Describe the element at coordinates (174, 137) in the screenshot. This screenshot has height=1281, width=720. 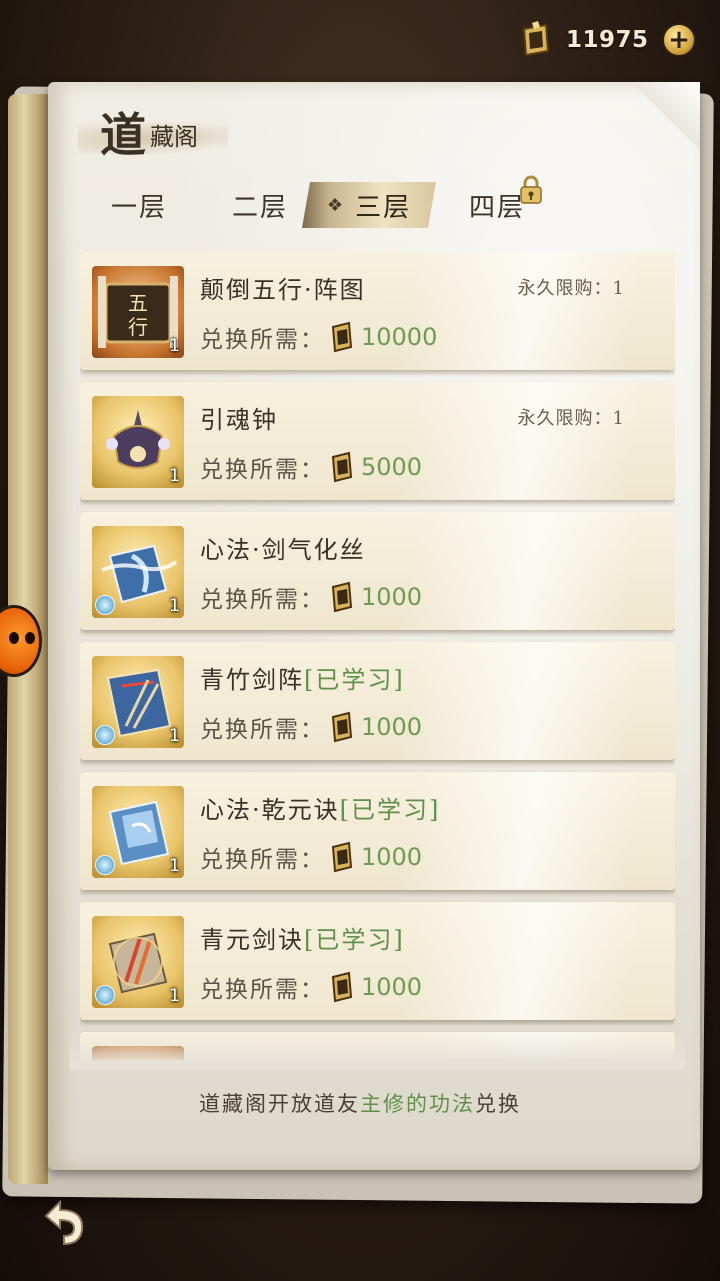
I see `title-small: 藏阁` at that location.